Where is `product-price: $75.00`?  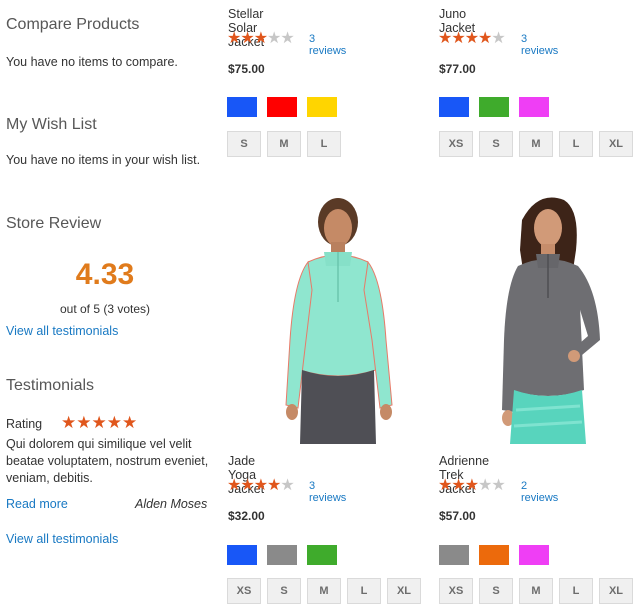
product-price: $75.00 is located at coordinates (246, 69).